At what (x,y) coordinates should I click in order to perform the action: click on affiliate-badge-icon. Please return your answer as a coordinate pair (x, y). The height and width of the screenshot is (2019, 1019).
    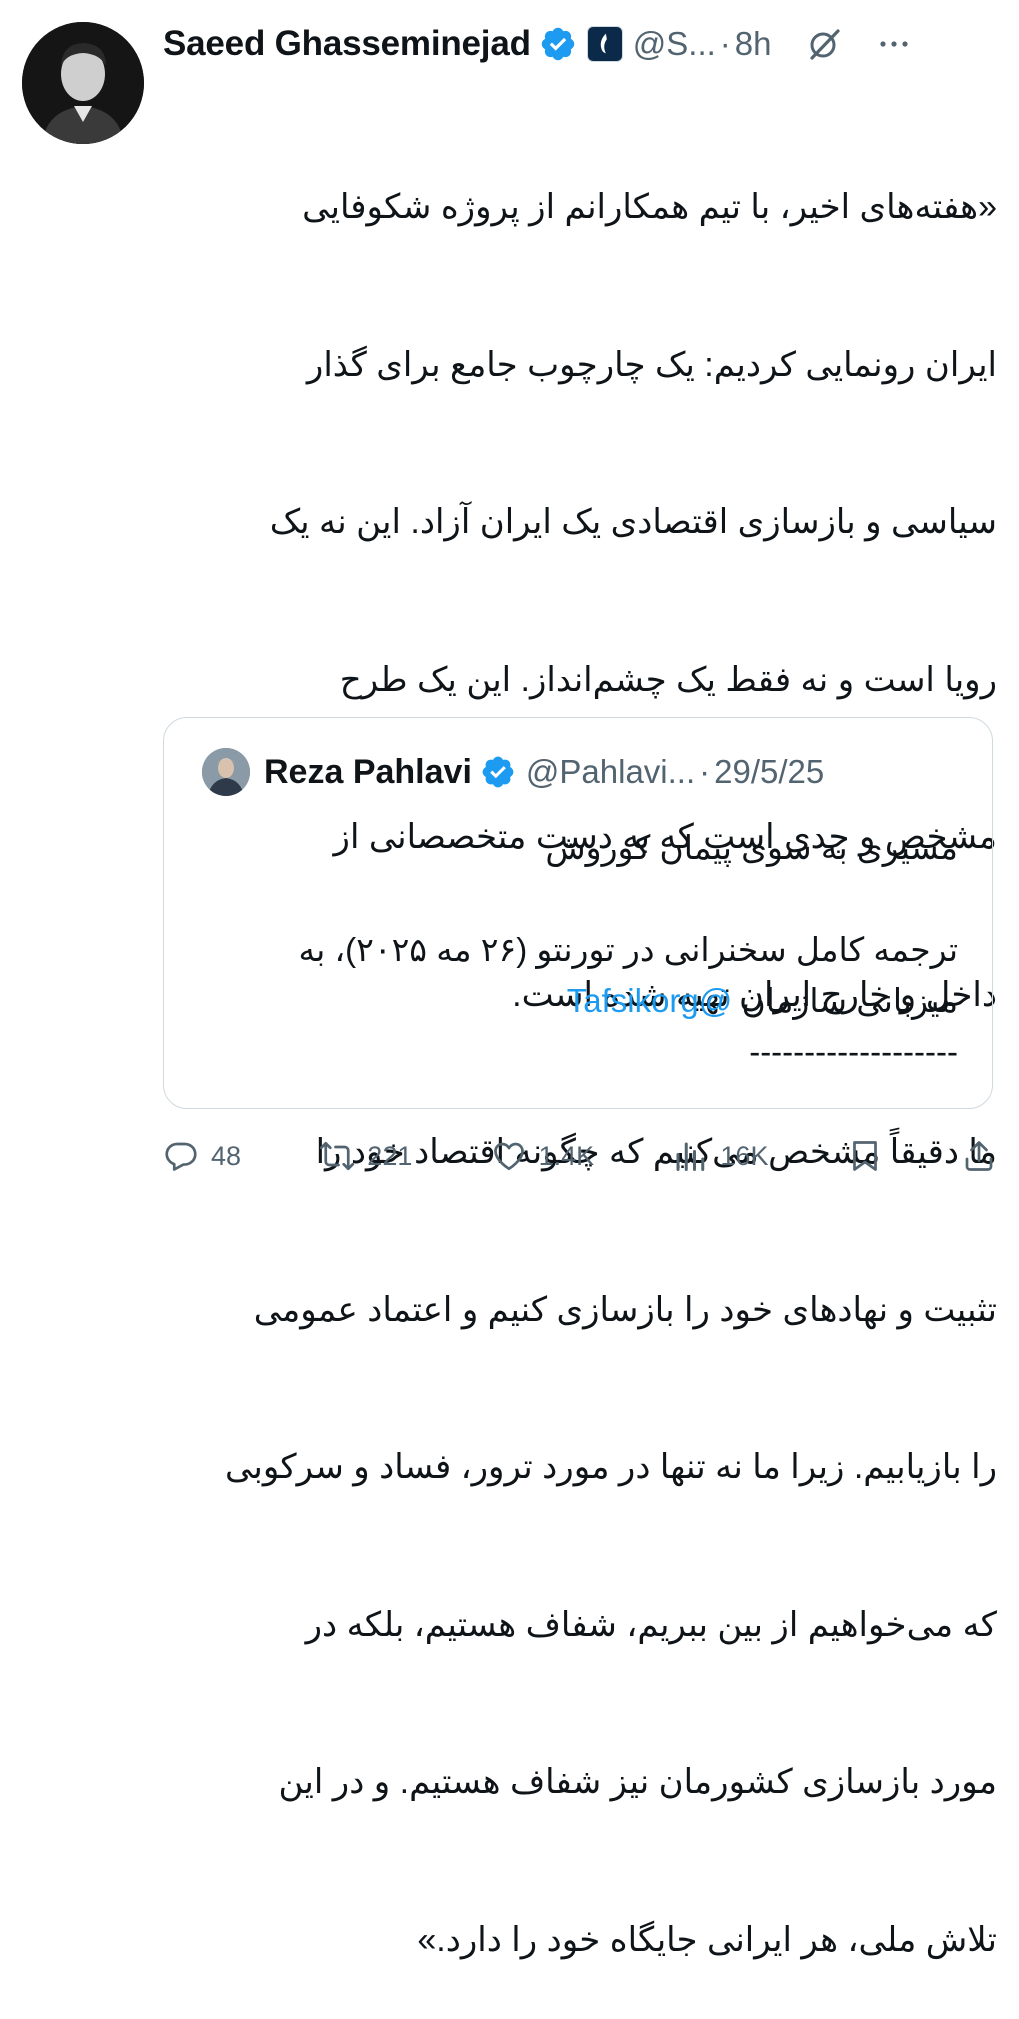
    Looking at the image, I should click on (604, 44).